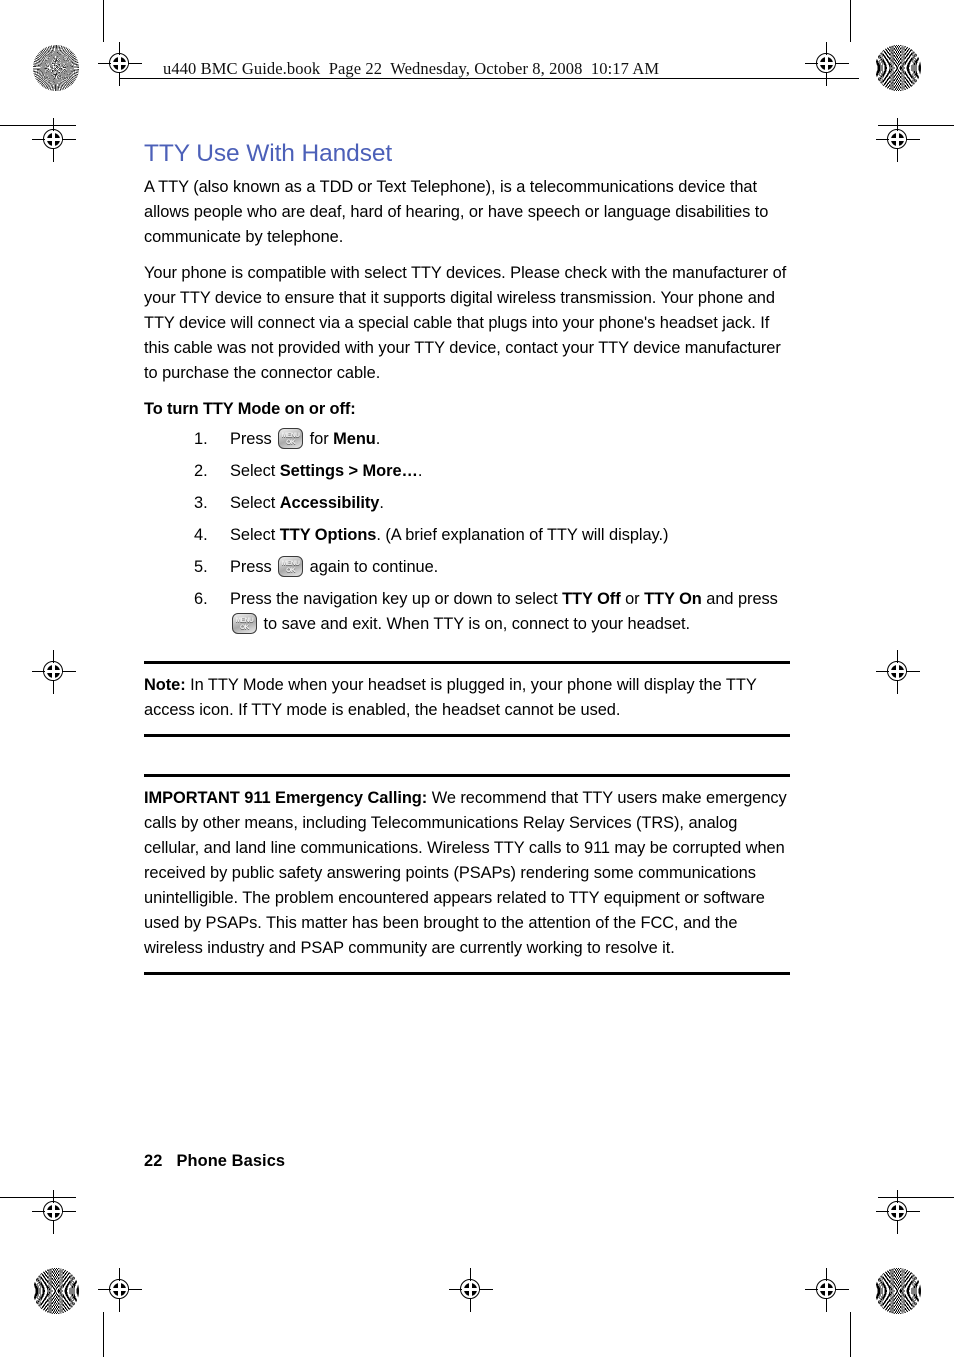 The image size is (954, 1357). Describe the element at coordinates (56, 1291) in the screenshot. I see `halftone-moire-bottom-left` at that location.